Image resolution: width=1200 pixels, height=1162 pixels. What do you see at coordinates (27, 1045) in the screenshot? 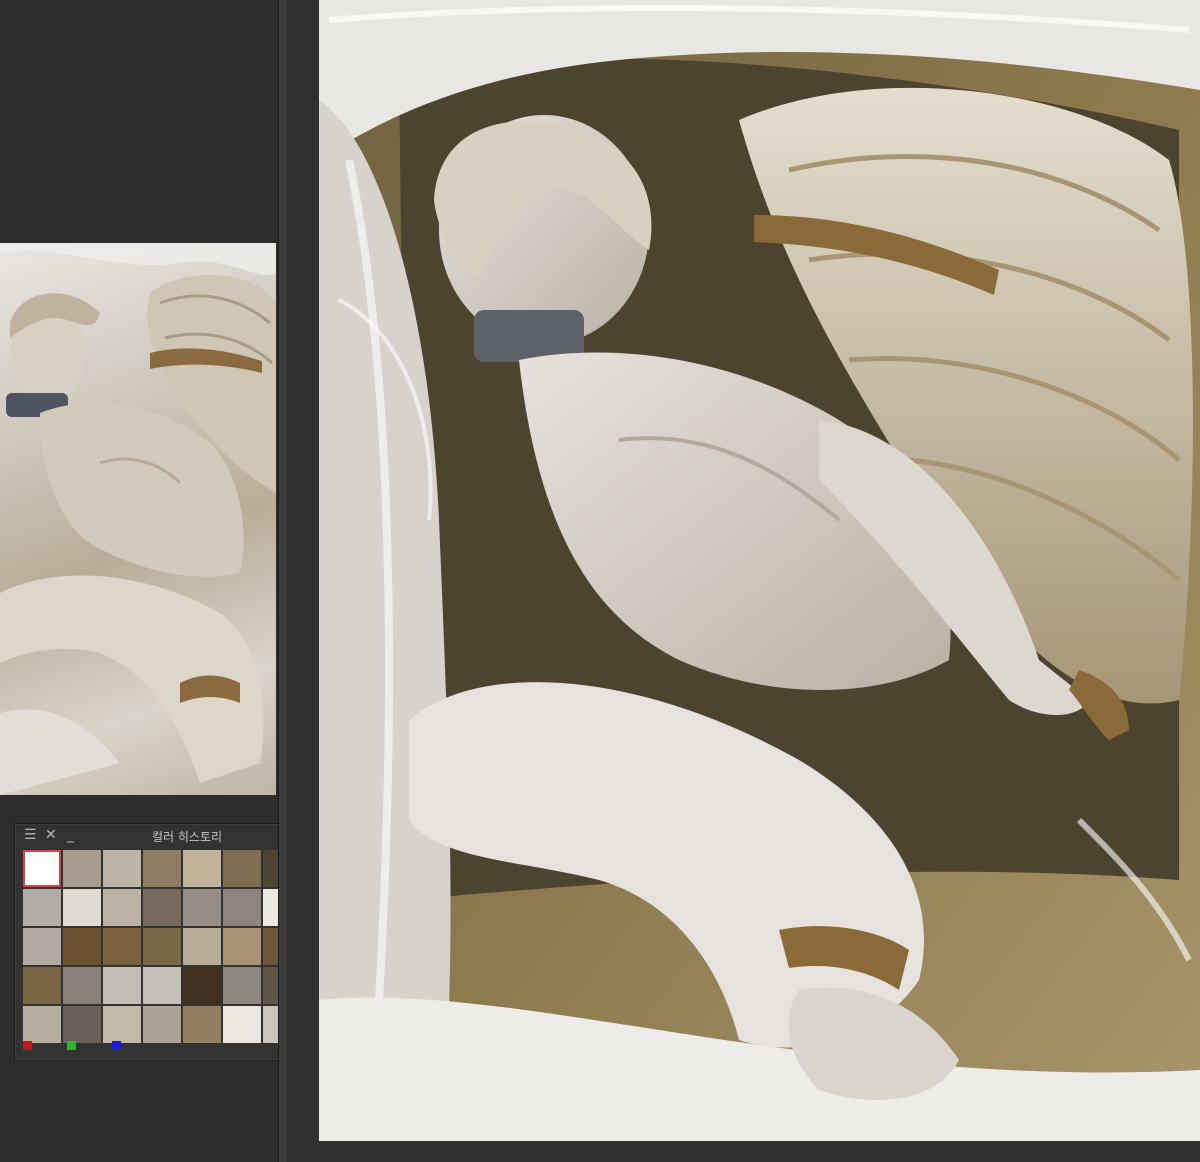
I see `red-channel-indicator` at bounding box center [27, 1045].